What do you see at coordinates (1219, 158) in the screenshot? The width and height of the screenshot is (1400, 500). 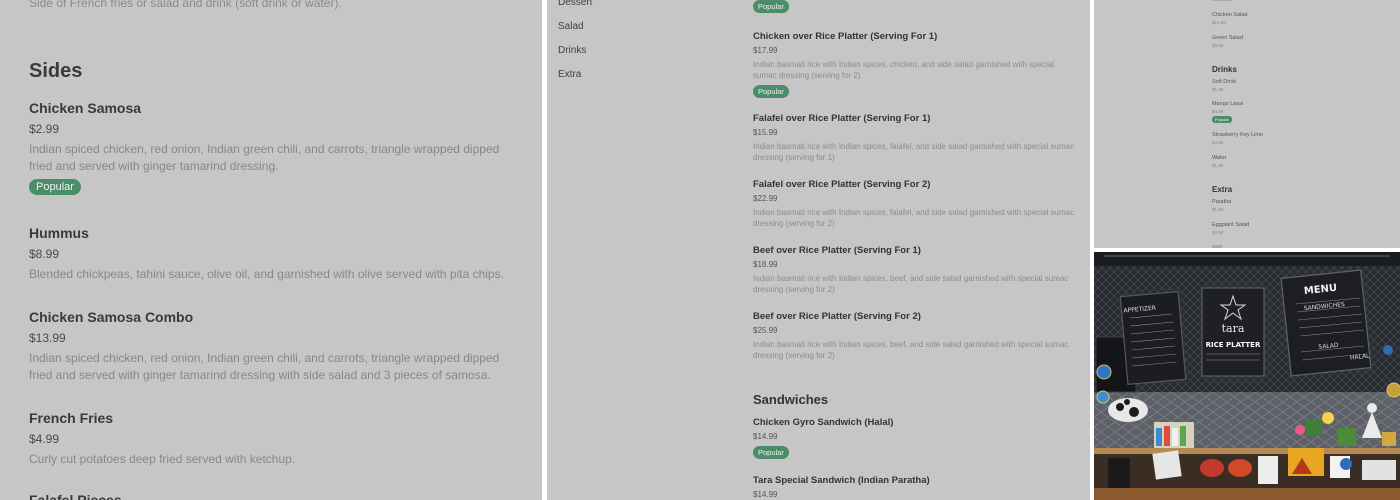 I see `item-name: Water` at bounding box center [1219, 158].